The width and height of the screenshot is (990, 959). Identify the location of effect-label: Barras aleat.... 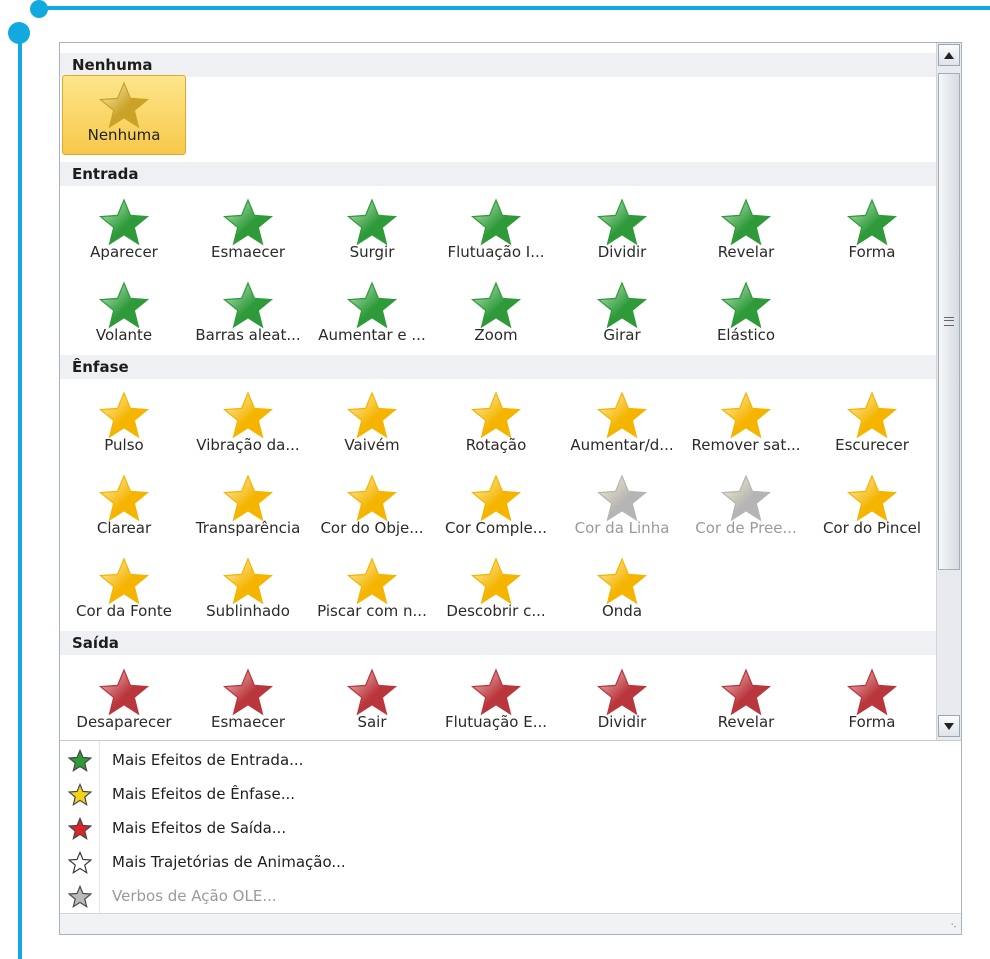
(248, 335).